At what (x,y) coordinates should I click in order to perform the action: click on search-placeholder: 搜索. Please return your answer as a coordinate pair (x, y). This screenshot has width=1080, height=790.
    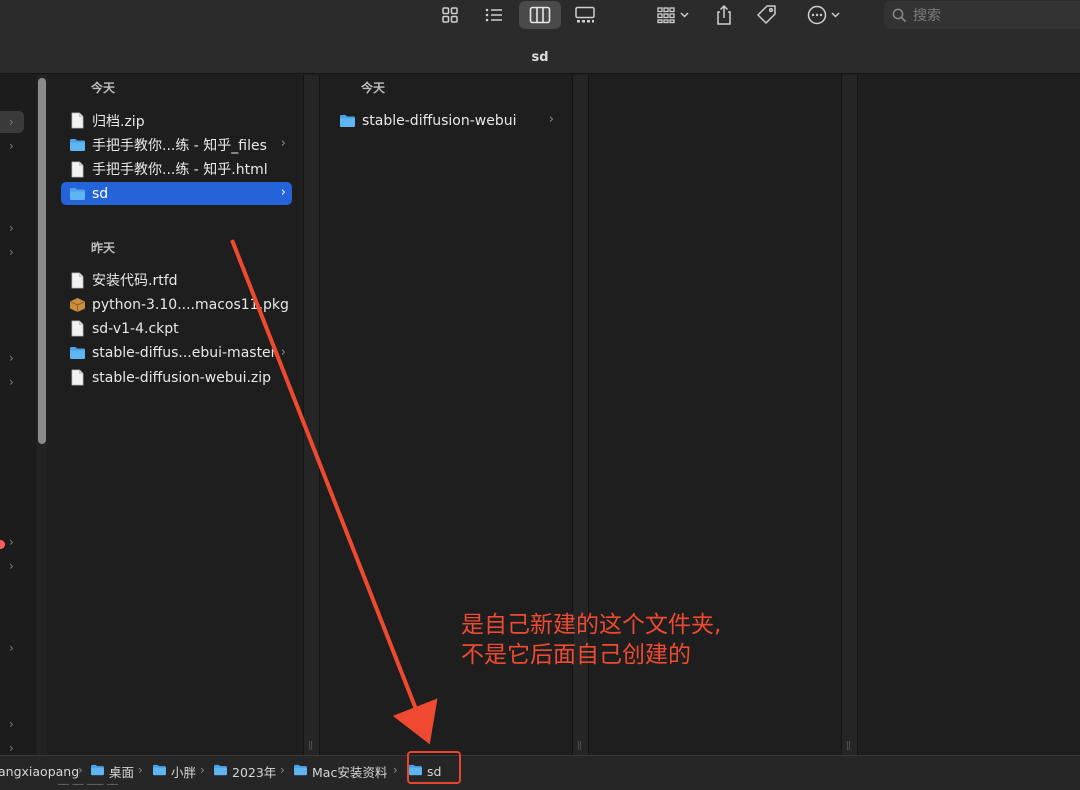
    Looking at the image, I should click on (927, 16).